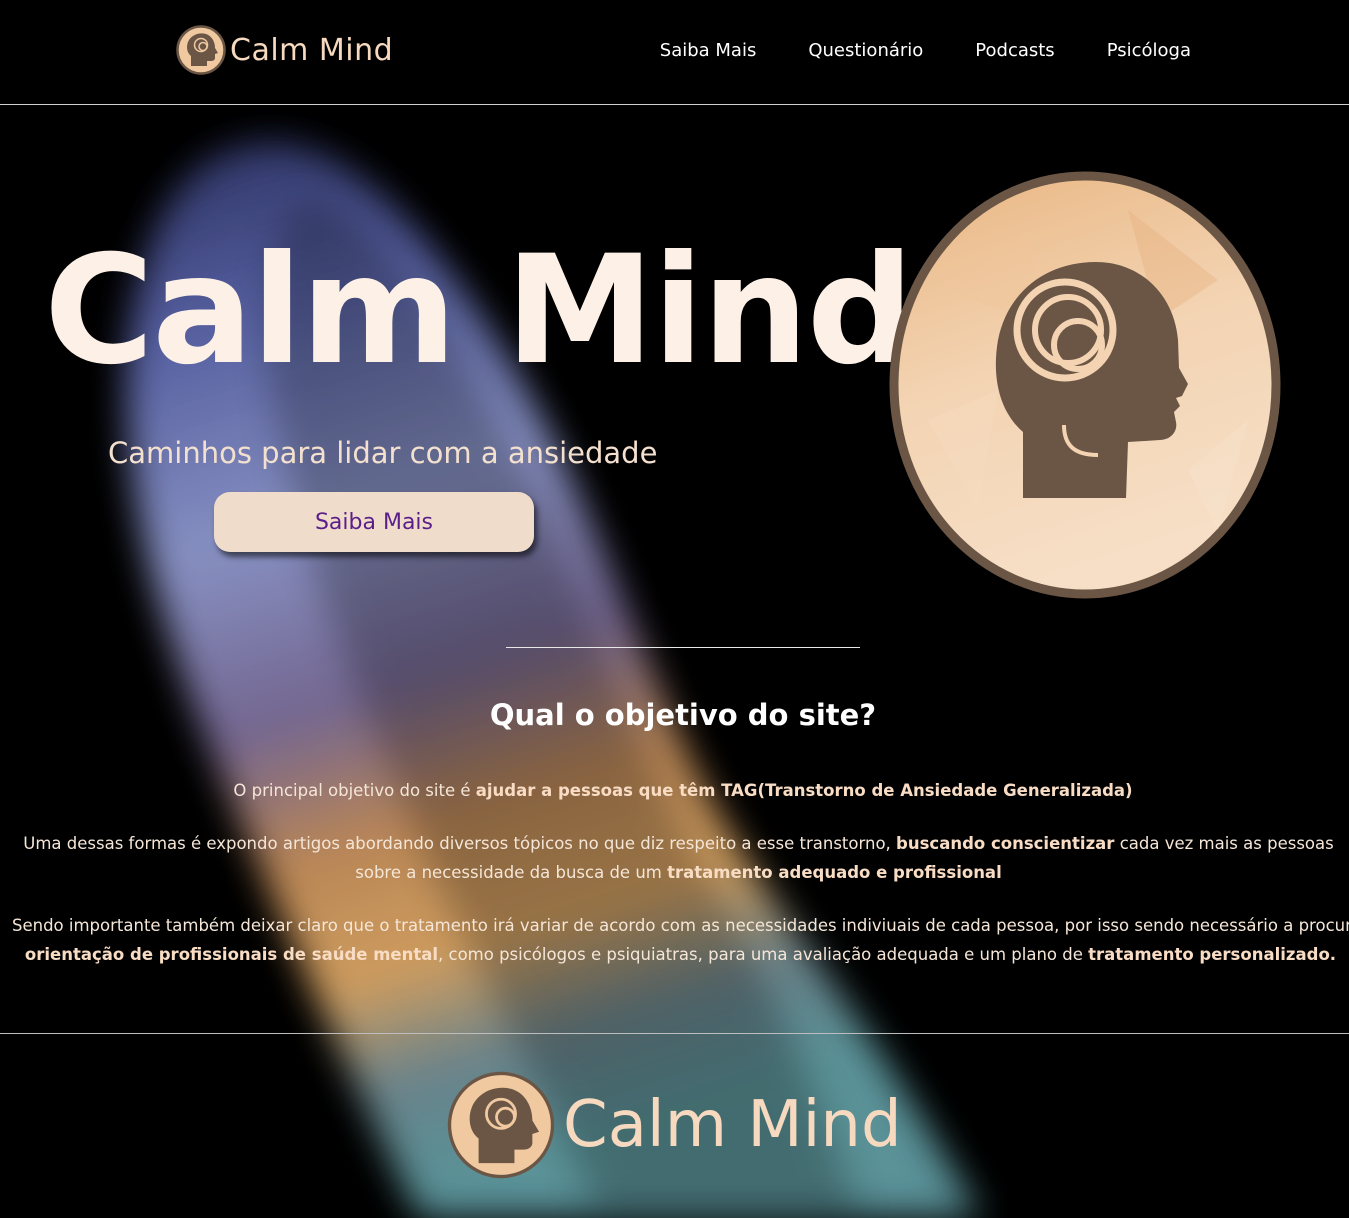 Image resolution: width=1349 pixels, height=1218 pixels. Describe the element at coordinates (1149, 50) in the screenshot. I see `nav-link-psicologa: Psicóloga` at that location.